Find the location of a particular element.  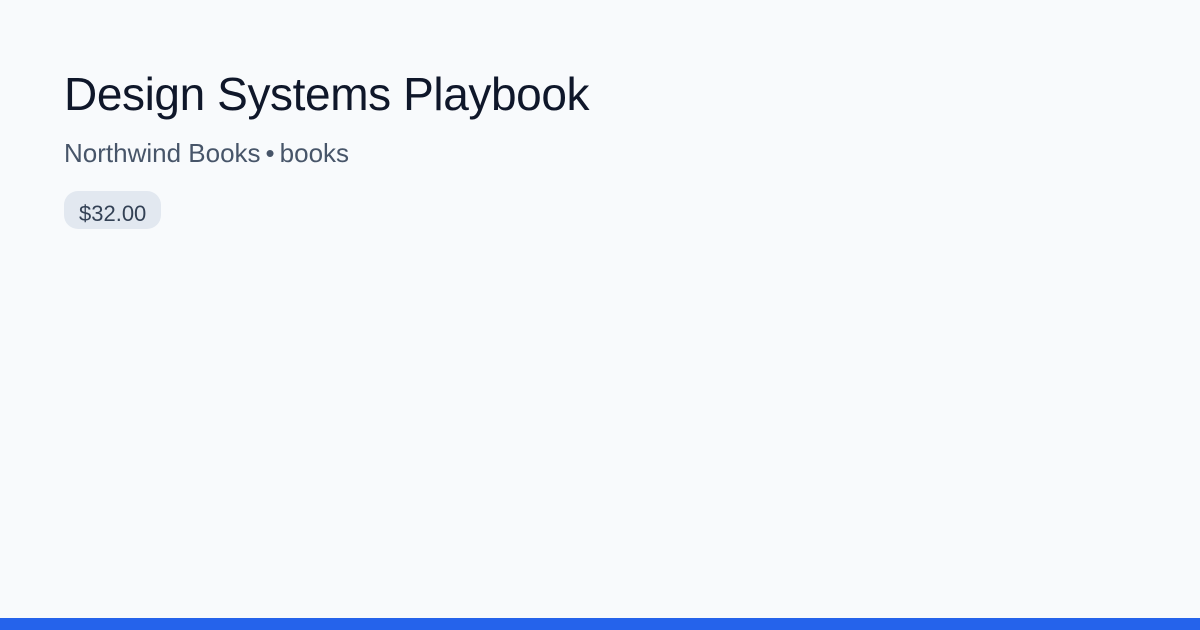

accent-bar is located at coordinates (600, 624).